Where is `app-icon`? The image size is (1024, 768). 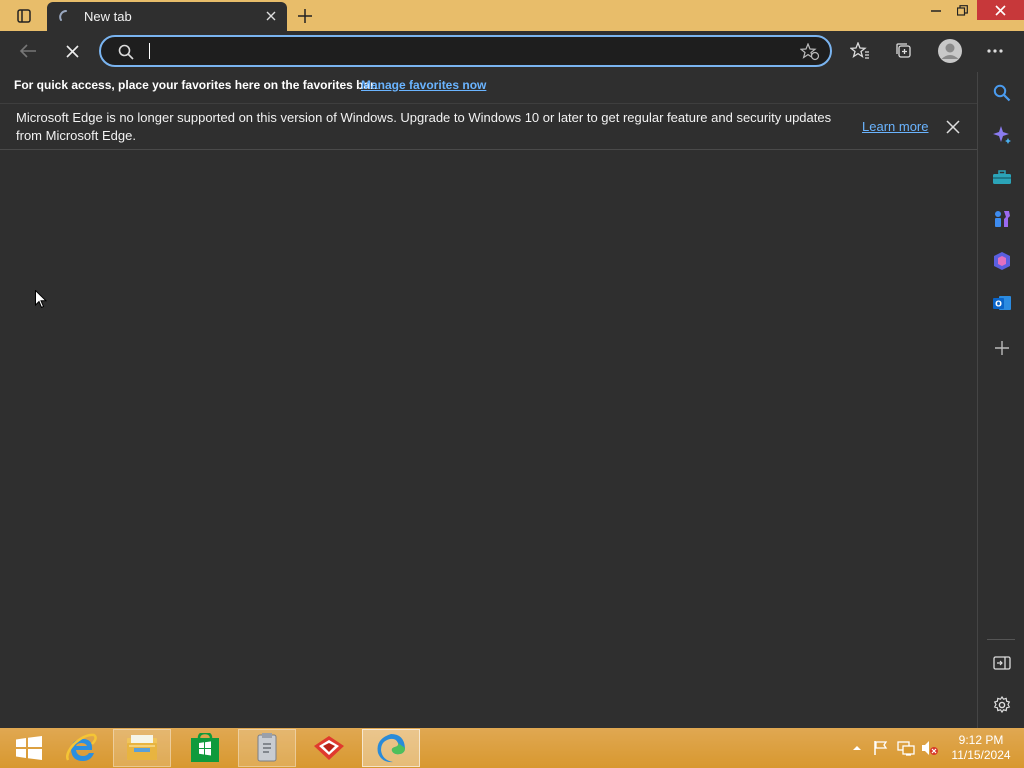
app-icon is located at coordinates (267, 747).